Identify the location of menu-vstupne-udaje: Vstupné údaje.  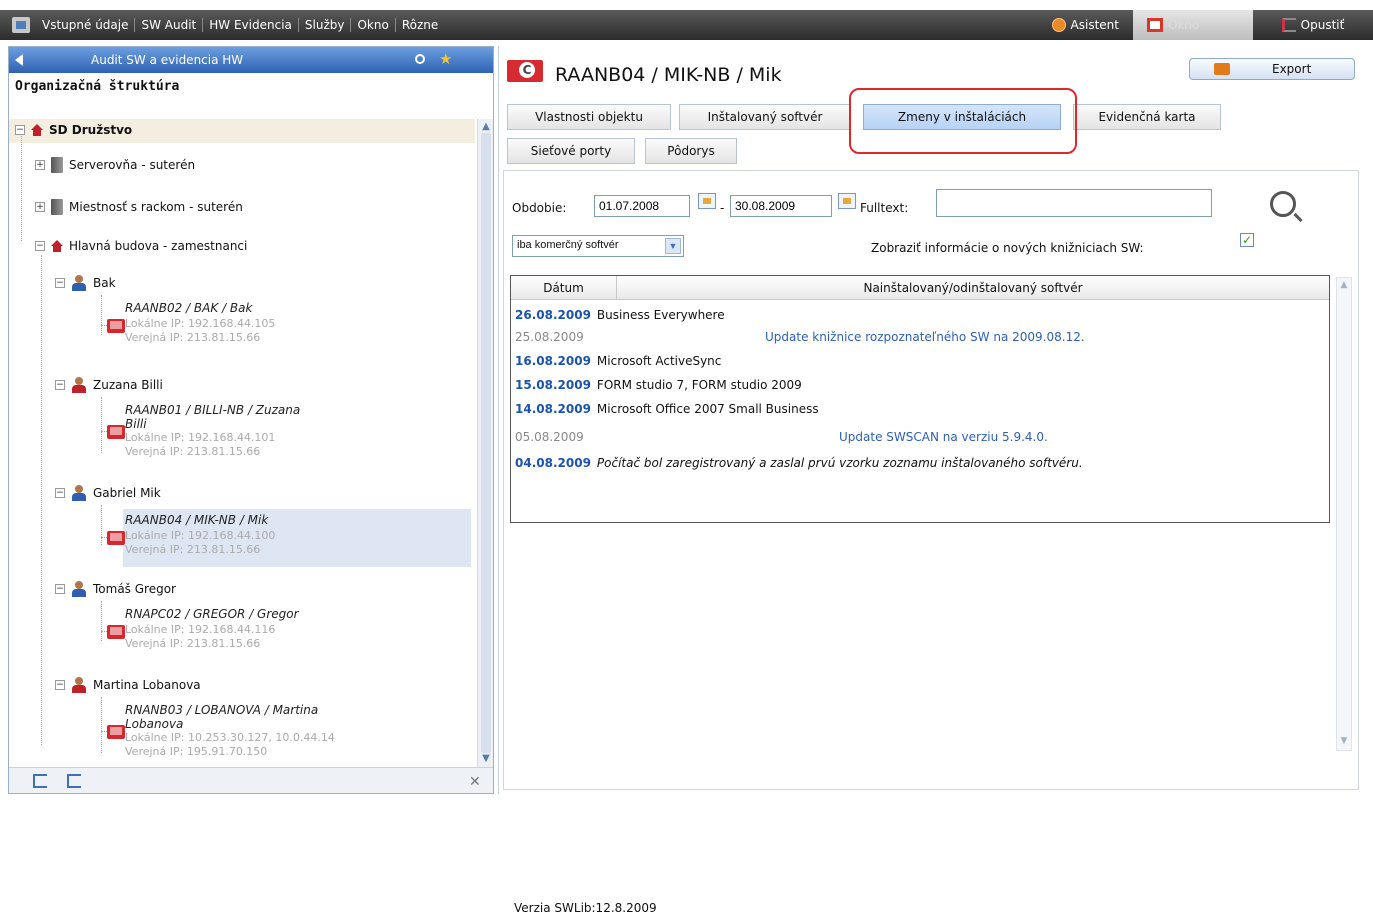
(86, 25).